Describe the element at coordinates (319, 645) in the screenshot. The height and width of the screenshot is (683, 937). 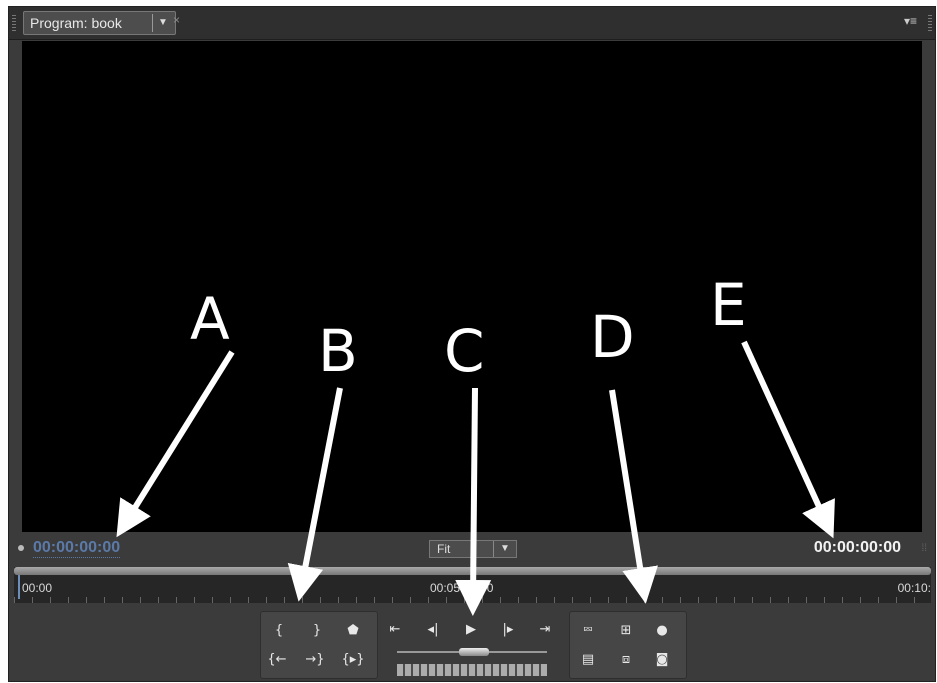
I see `marker-controls-group: { } ⬟ {← →} {▸}` at that location.